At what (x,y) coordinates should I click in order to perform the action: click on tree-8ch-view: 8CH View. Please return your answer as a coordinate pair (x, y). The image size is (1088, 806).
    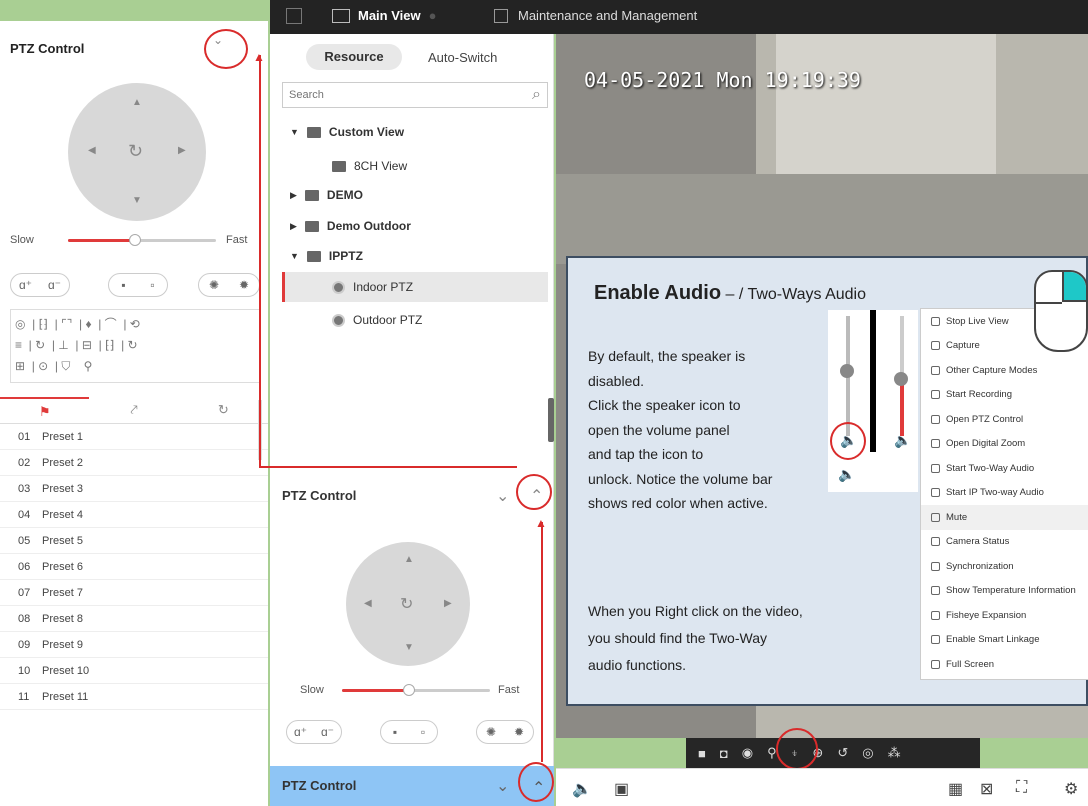
    Looking at the image, I should click on (369, 166).